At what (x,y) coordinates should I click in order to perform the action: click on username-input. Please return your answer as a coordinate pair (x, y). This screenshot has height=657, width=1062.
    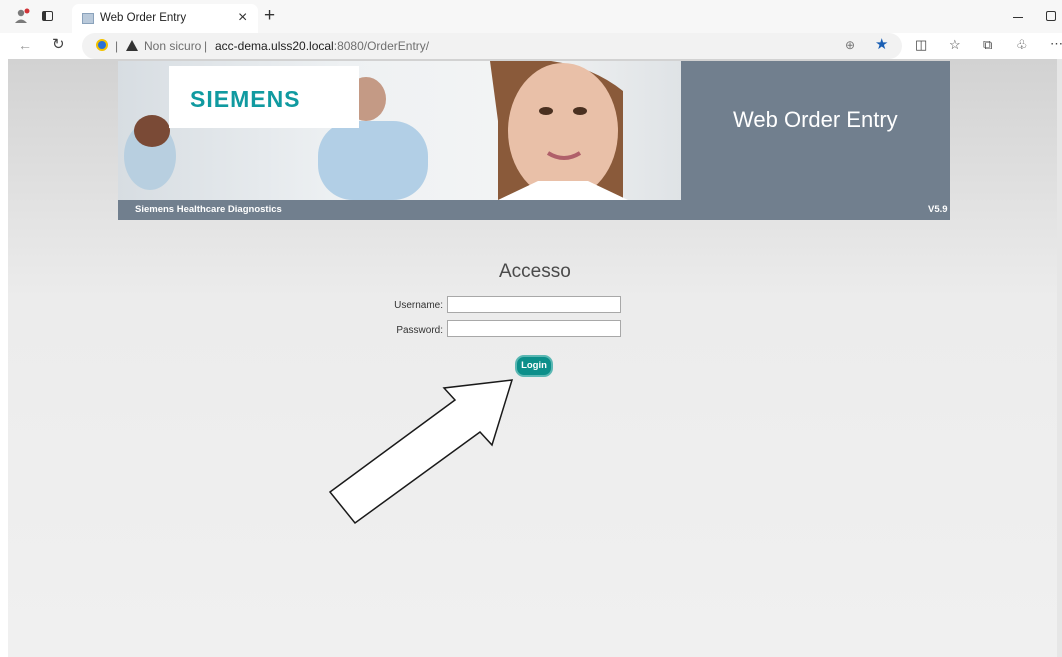
    Looking at the image, I should click on (534, 304).